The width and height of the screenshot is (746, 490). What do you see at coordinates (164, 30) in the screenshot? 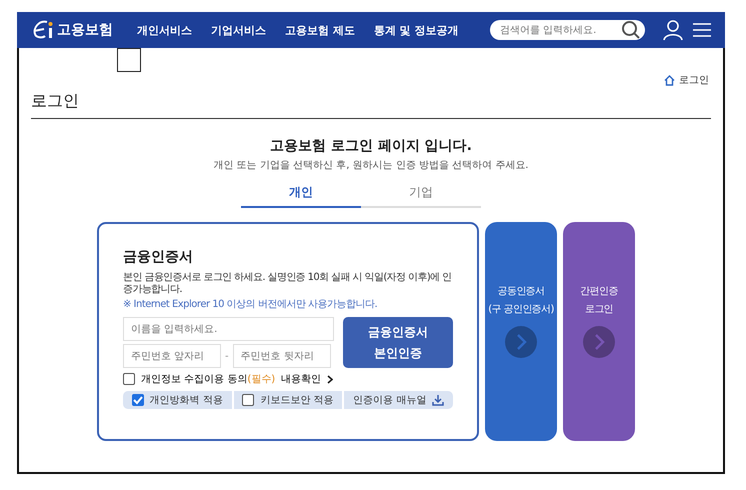
I see `nav-link: 개인서비스` at bounding box center [164, 30].